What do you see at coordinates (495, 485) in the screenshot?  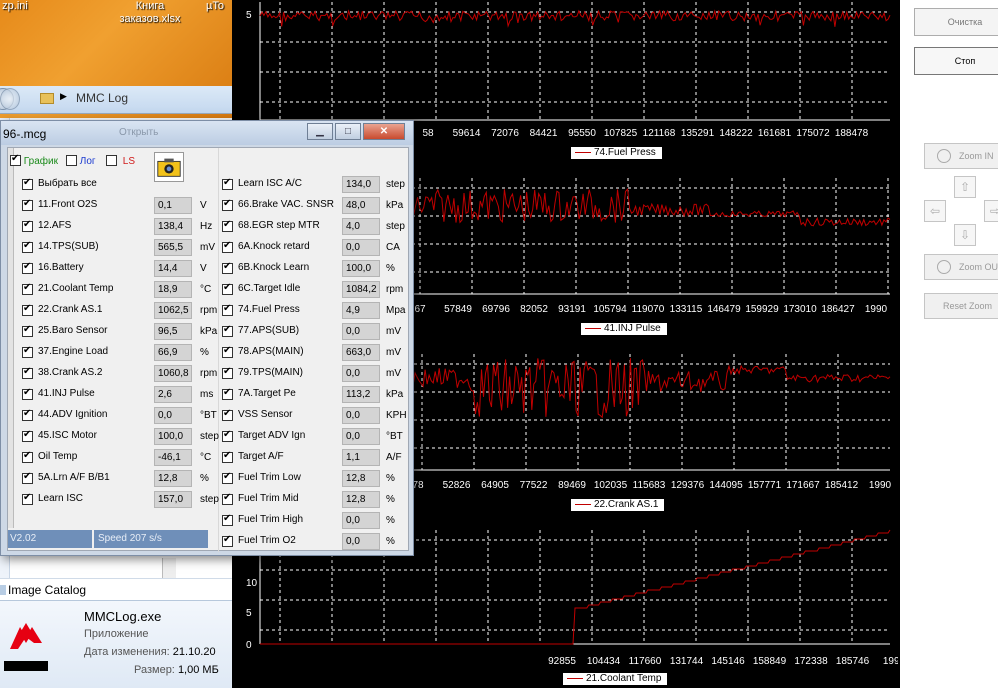 I see `x-tick-label: 64905` at bounding box center [495, 485].